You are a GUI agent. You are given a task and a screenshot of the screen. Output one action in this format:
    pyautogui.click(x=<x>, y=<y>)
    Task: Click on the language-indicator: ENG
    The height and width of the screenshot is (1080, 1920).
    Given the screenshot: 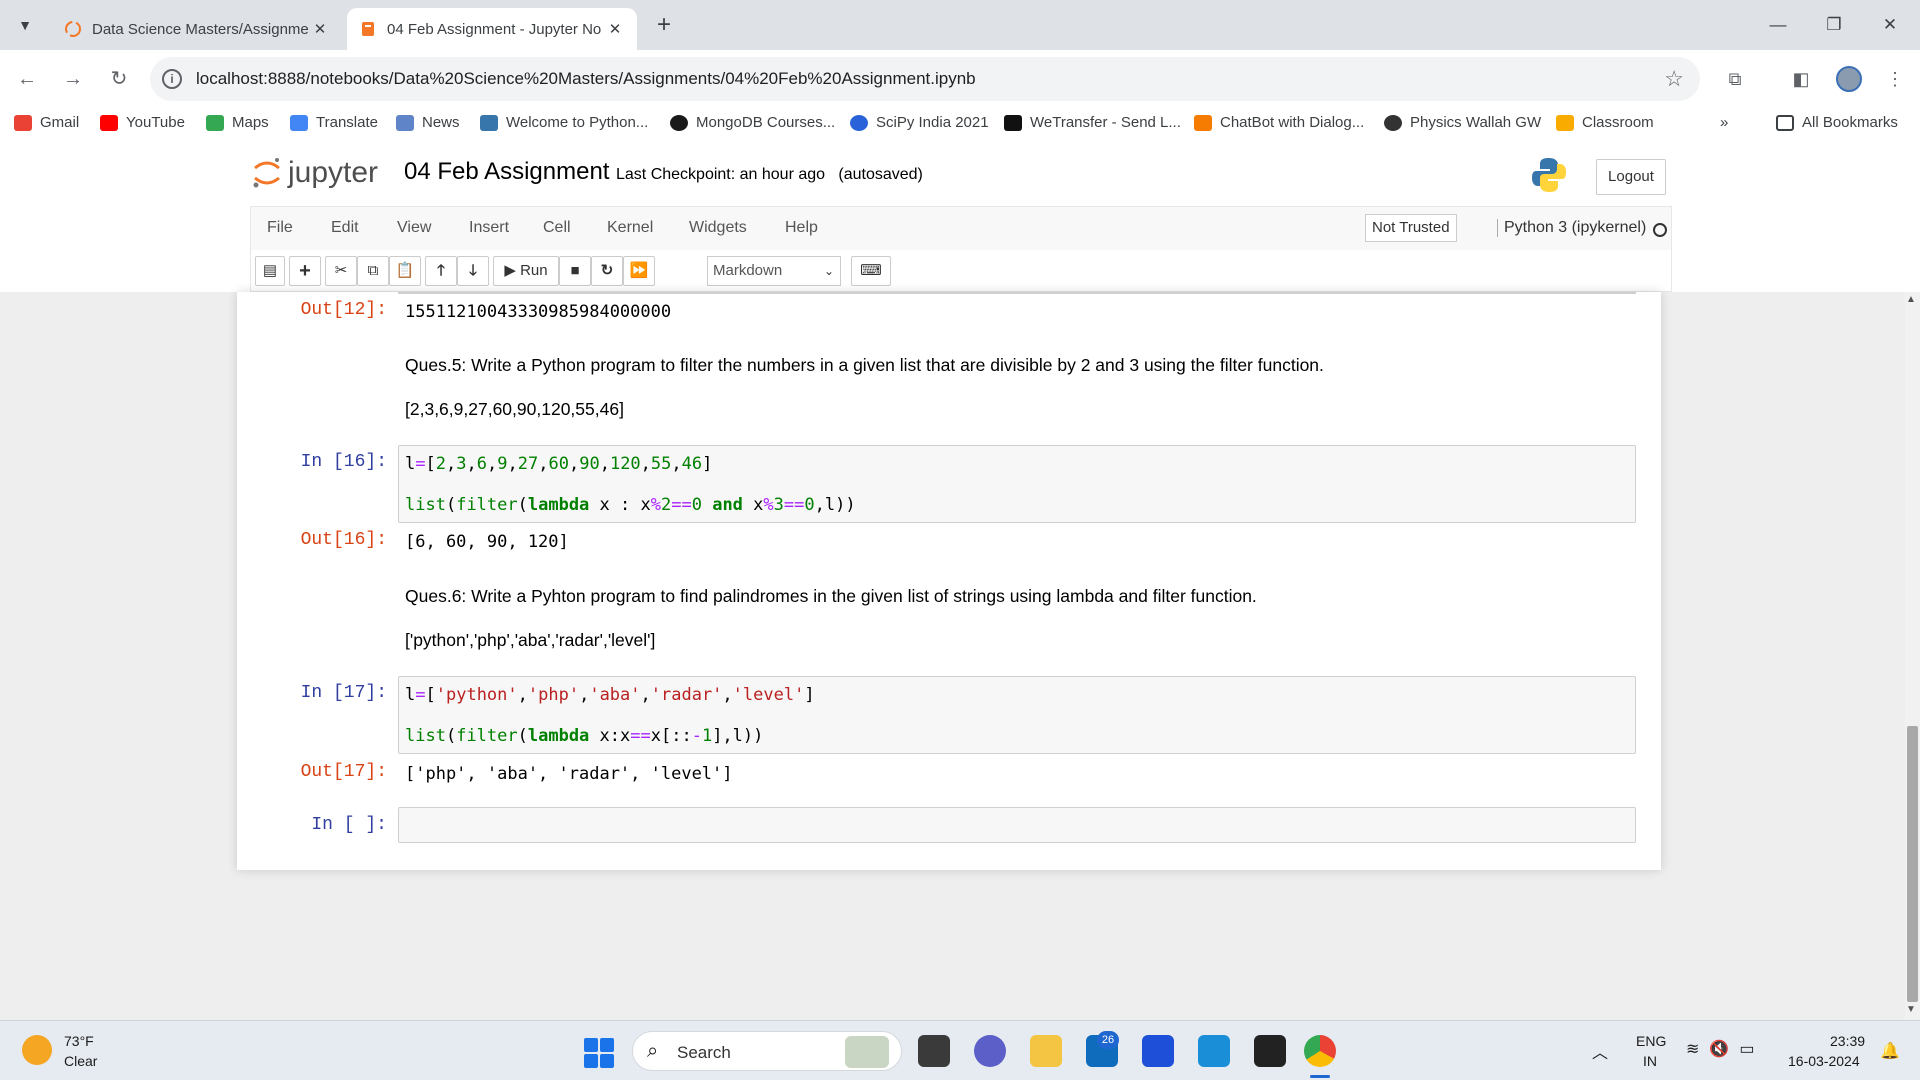 What is the action you would take?
    pyautogui.click(x=1651, y=1041)
    